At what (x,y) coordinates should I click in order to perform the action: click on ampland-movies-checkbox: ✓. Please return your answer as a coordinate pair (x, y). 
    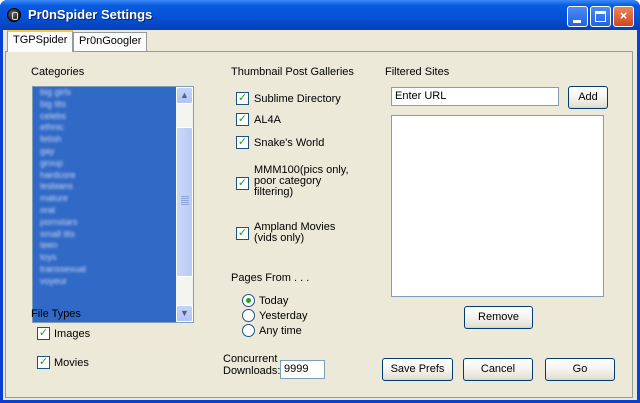
    Looking at the image, I should click on (242, 233).